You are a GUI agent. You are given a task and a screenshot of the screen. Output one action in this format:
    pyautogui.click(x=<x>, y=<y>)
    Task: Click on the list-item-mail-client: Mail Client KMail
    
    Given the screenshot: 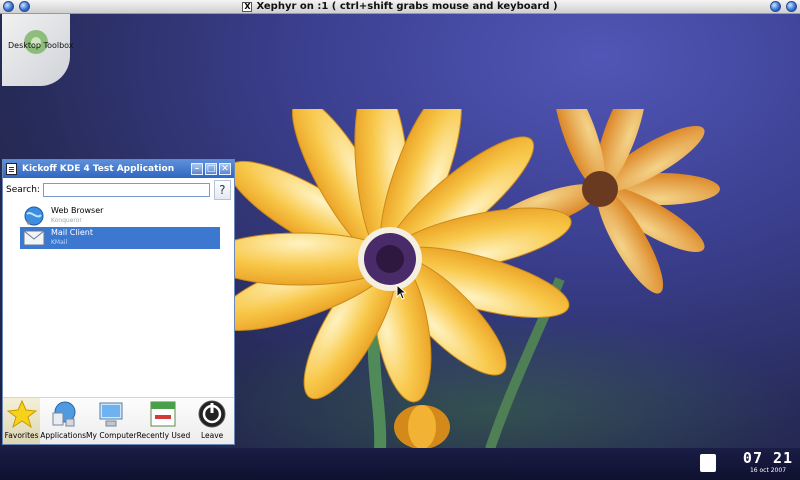 What is the action you would take?
    pyautogui.click(x=120, y=238)
    